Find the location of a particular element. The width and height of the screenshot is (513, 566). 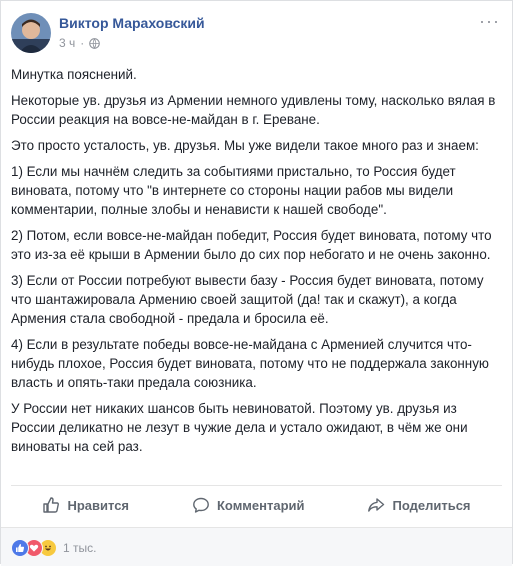

actions-divider is located at coordinates (256, 485).